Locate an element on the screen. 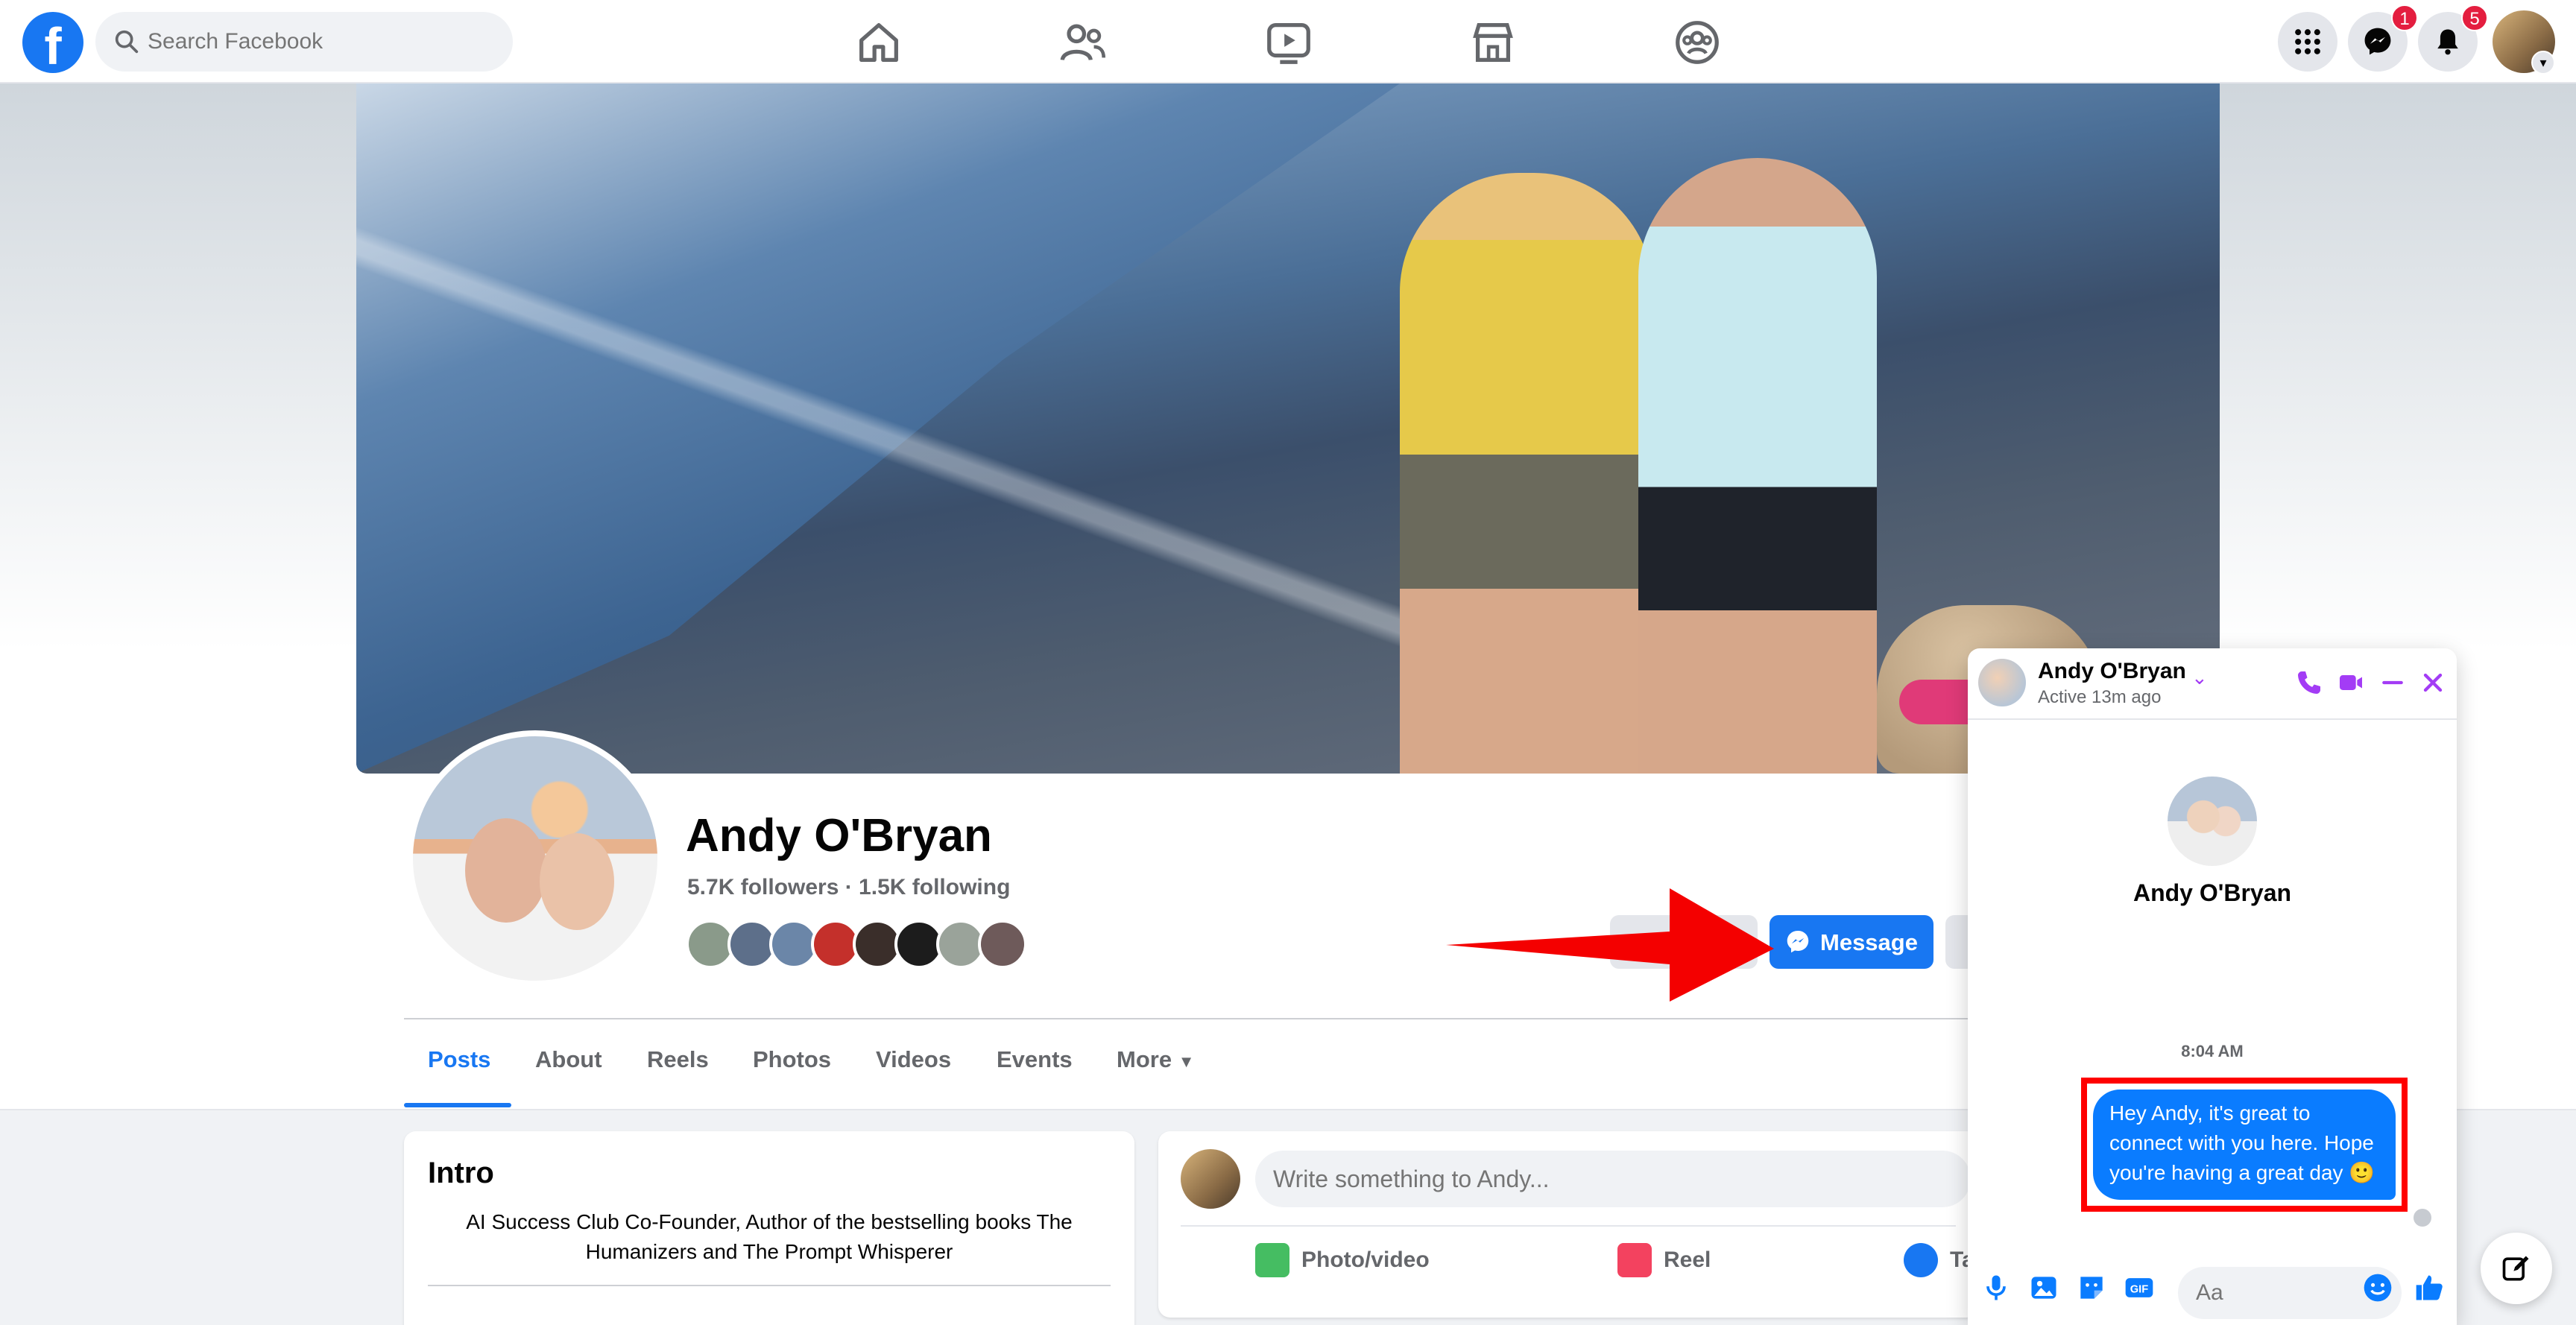  photo-icon is located at coordinates (1272, 1260).